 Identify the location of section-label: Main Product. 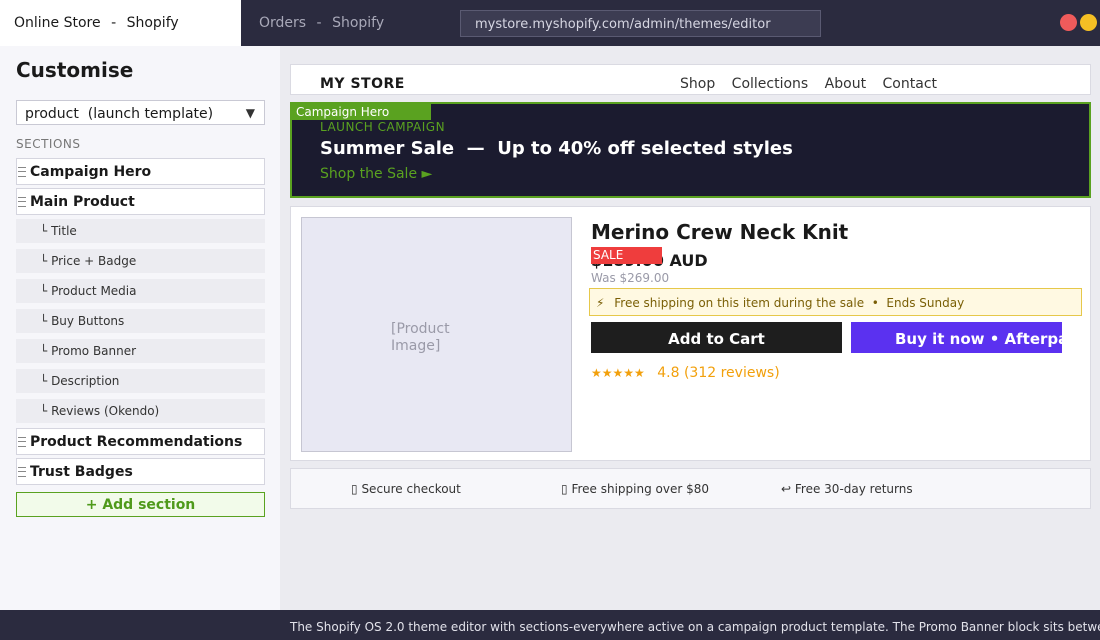
(82, 202).